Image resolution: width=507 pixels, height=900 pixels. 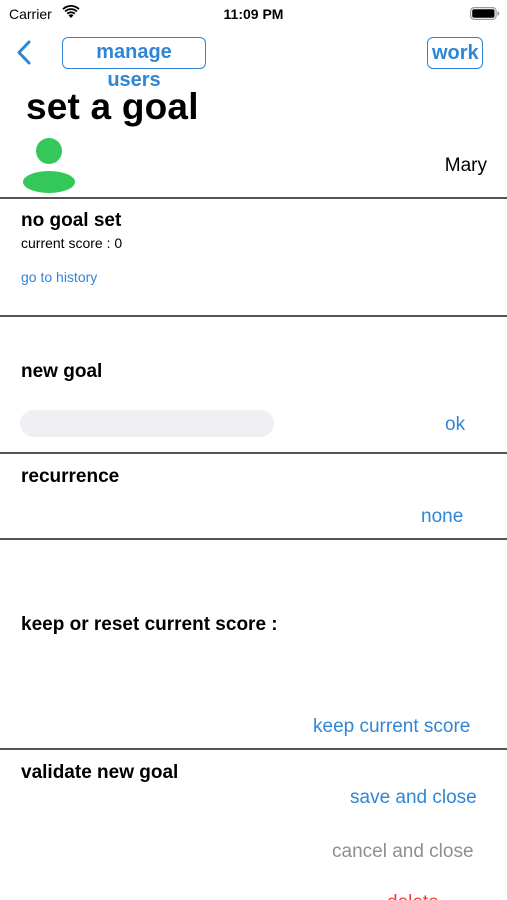 What do you see at coordinates (49, 165) in the screenshot?
I see `person-icon` at bounding box center [49, 165].